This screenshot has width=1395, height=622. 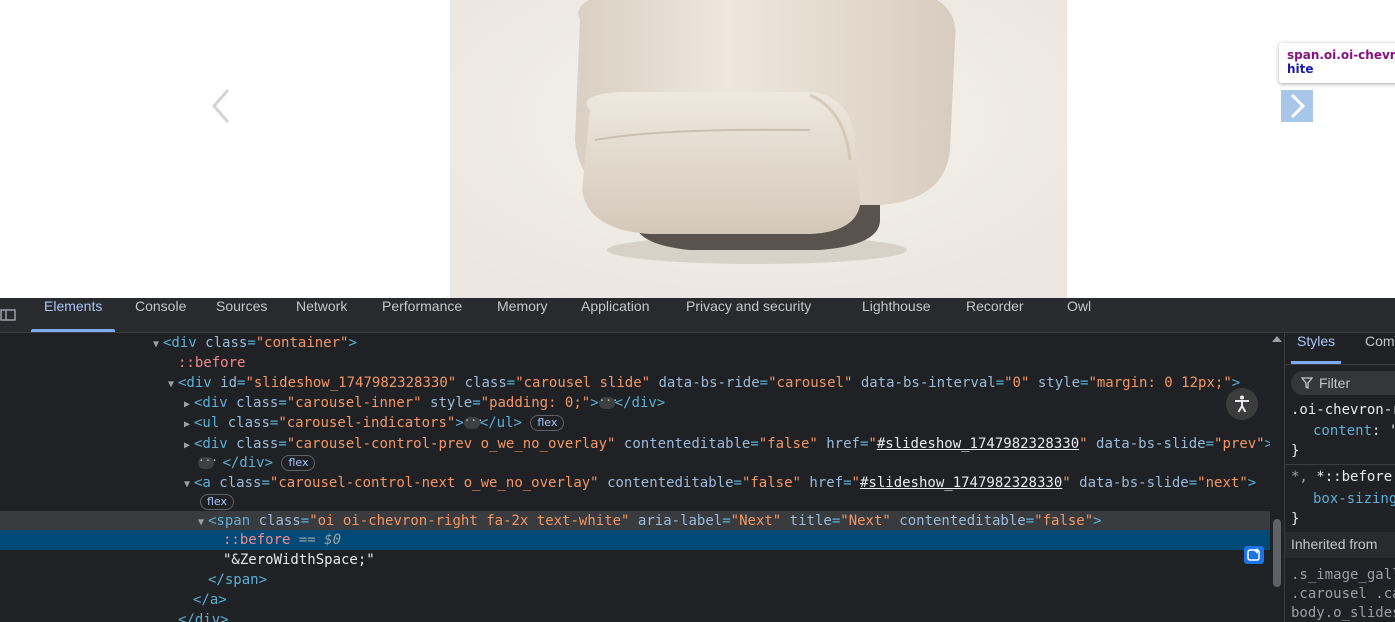 I want to click on element-inspect-tooltip: span.oi.oi-chevron hite, so click(x=1337, y=63).